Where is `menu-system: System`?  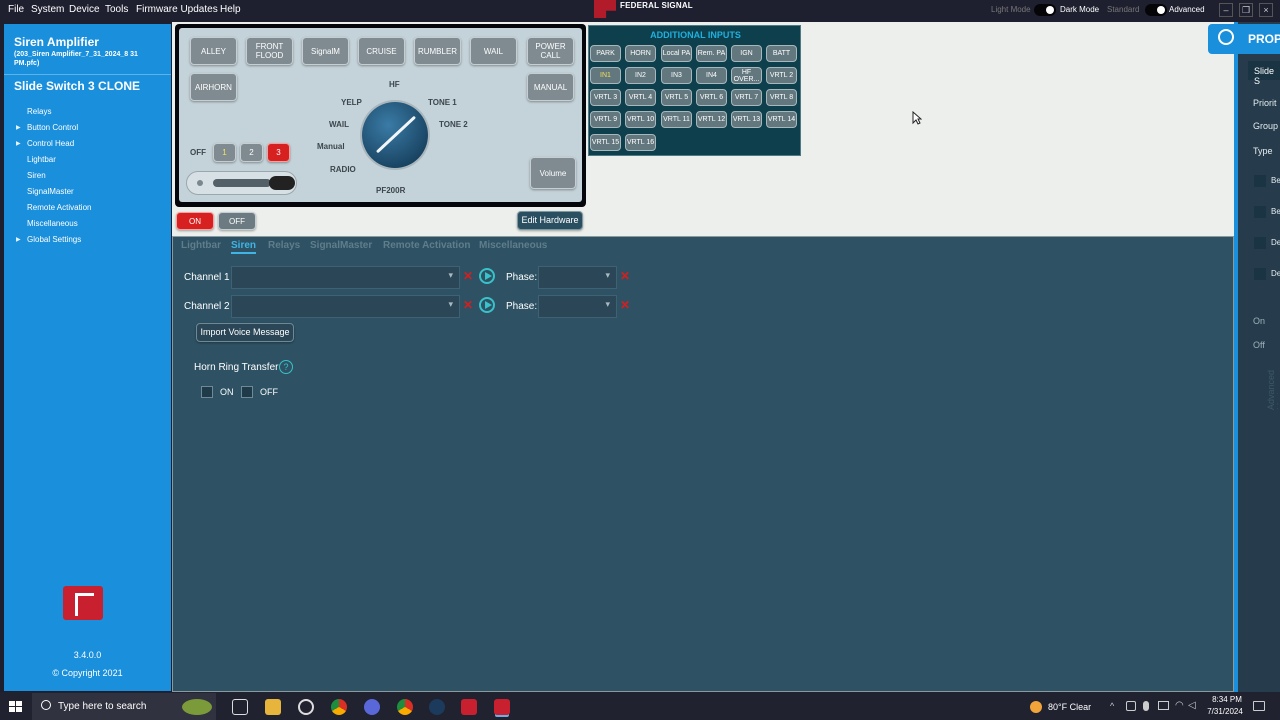 menu-system: System is located at coordinates (47, 9).